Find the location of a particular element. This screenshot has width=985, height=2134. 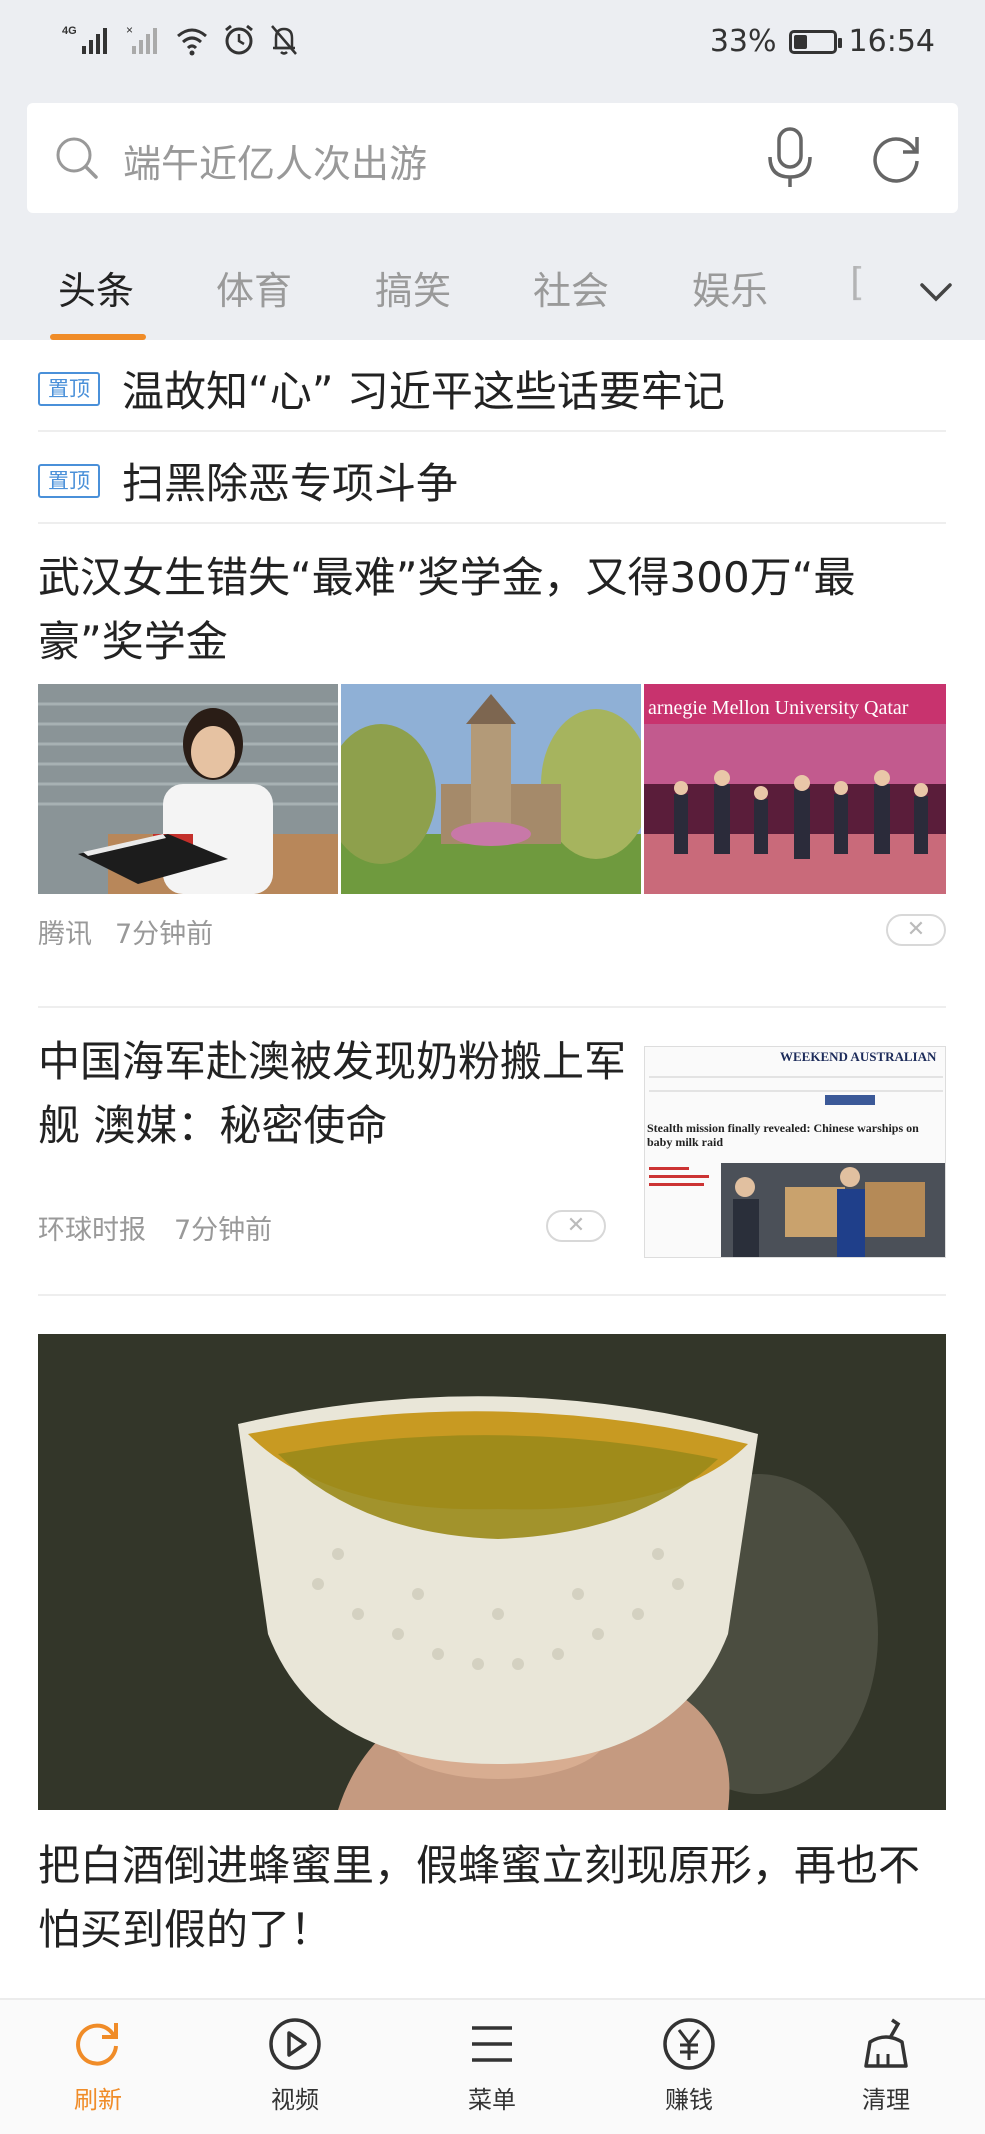

nav-menu: 菜单 is located at coordinates (492, 2064).